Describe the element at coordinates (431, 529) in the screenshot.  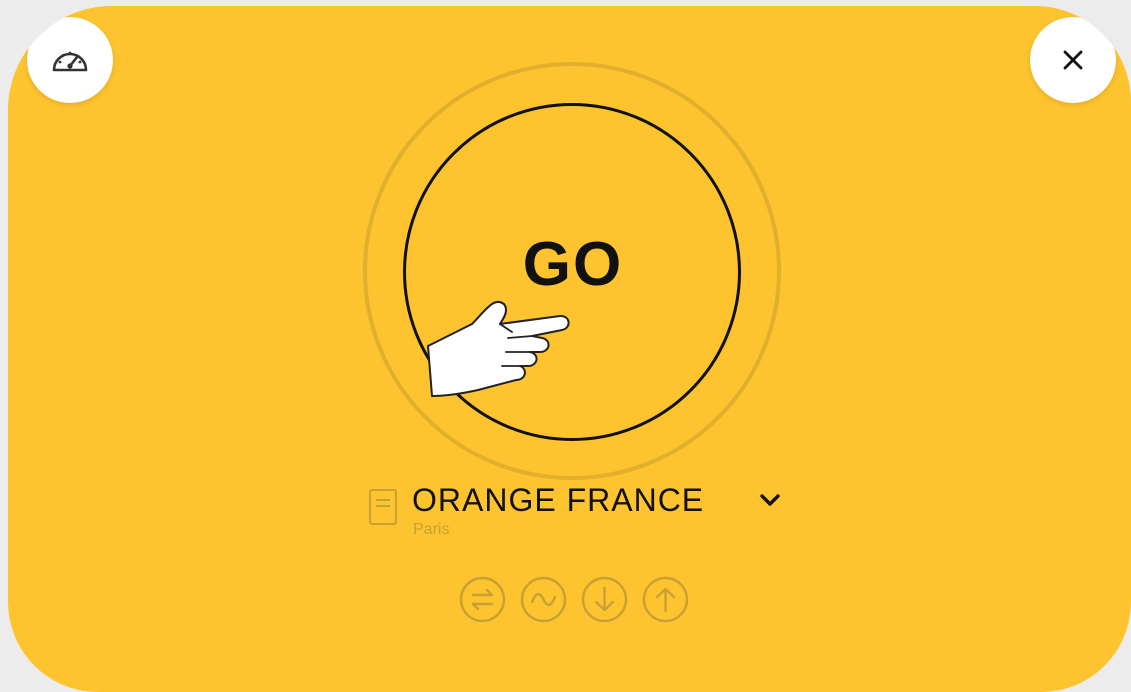
I see `server-city: Paris` at that location.